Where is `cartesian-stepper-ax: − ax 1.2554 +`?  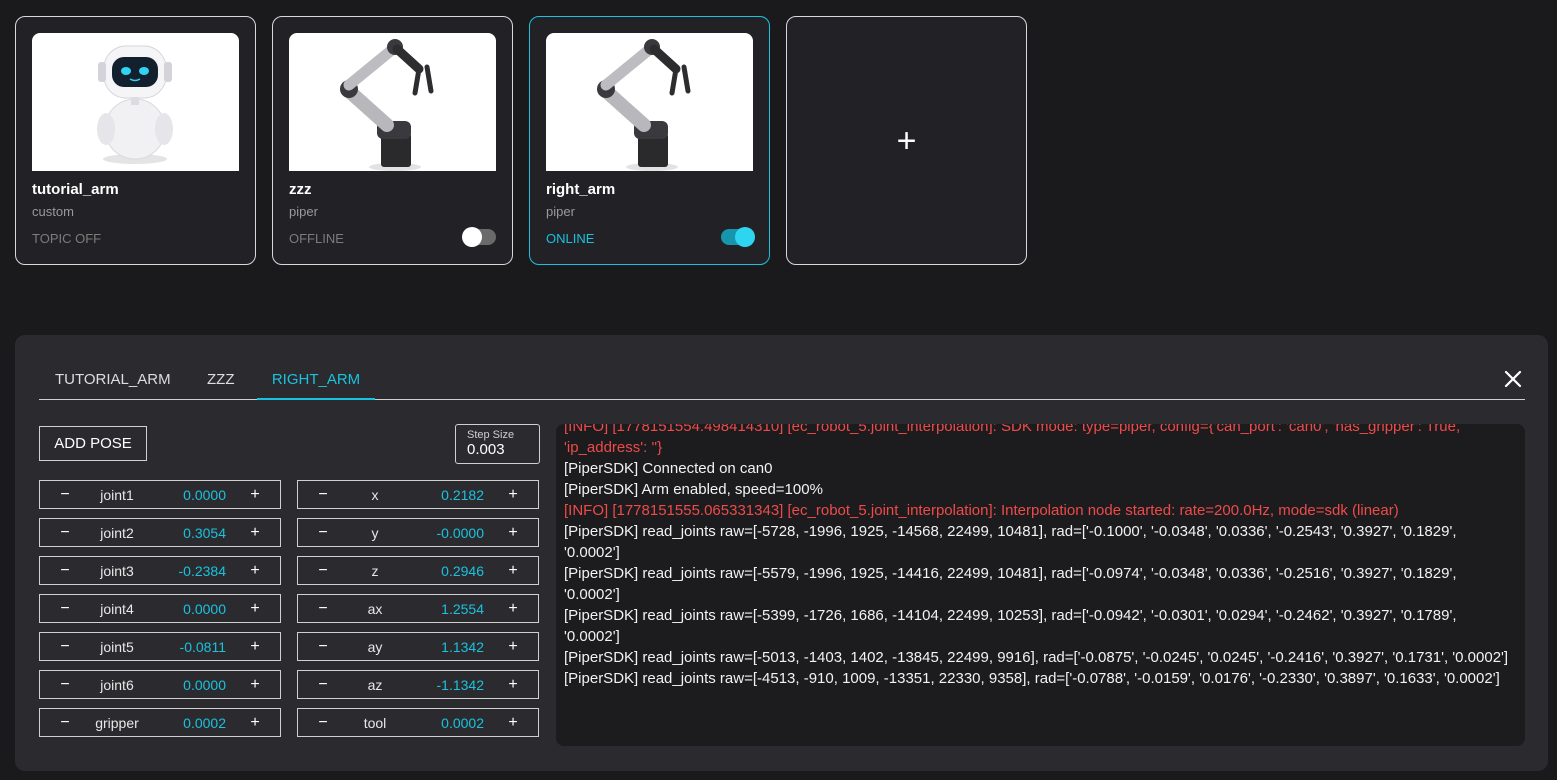 cartesian-stepper-ax: − ax 1.2554 + is located at coordinates (418, 608).